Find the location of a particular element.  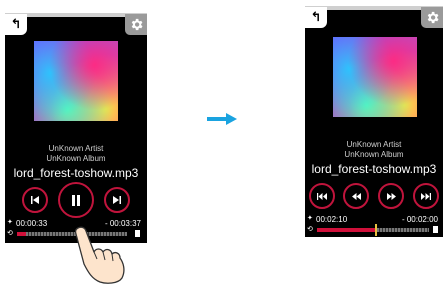

forward-icon is located at coordinates (391, 196).